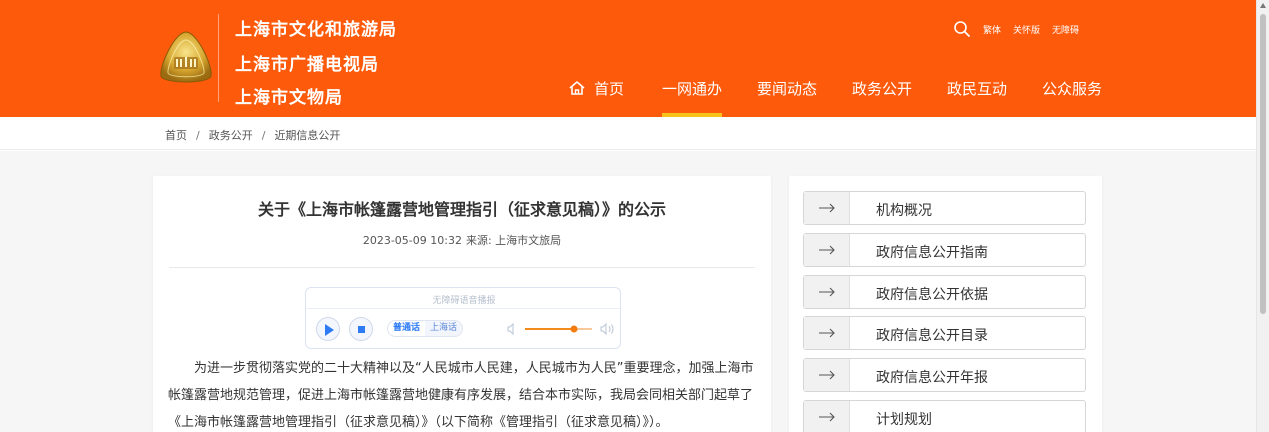 Image resolution: width=1269 pixels, height=432 pixels. Describe the element at coordinates (1026, 29) in the screenshot. I see `care-version-link: 关怀版` at that location.